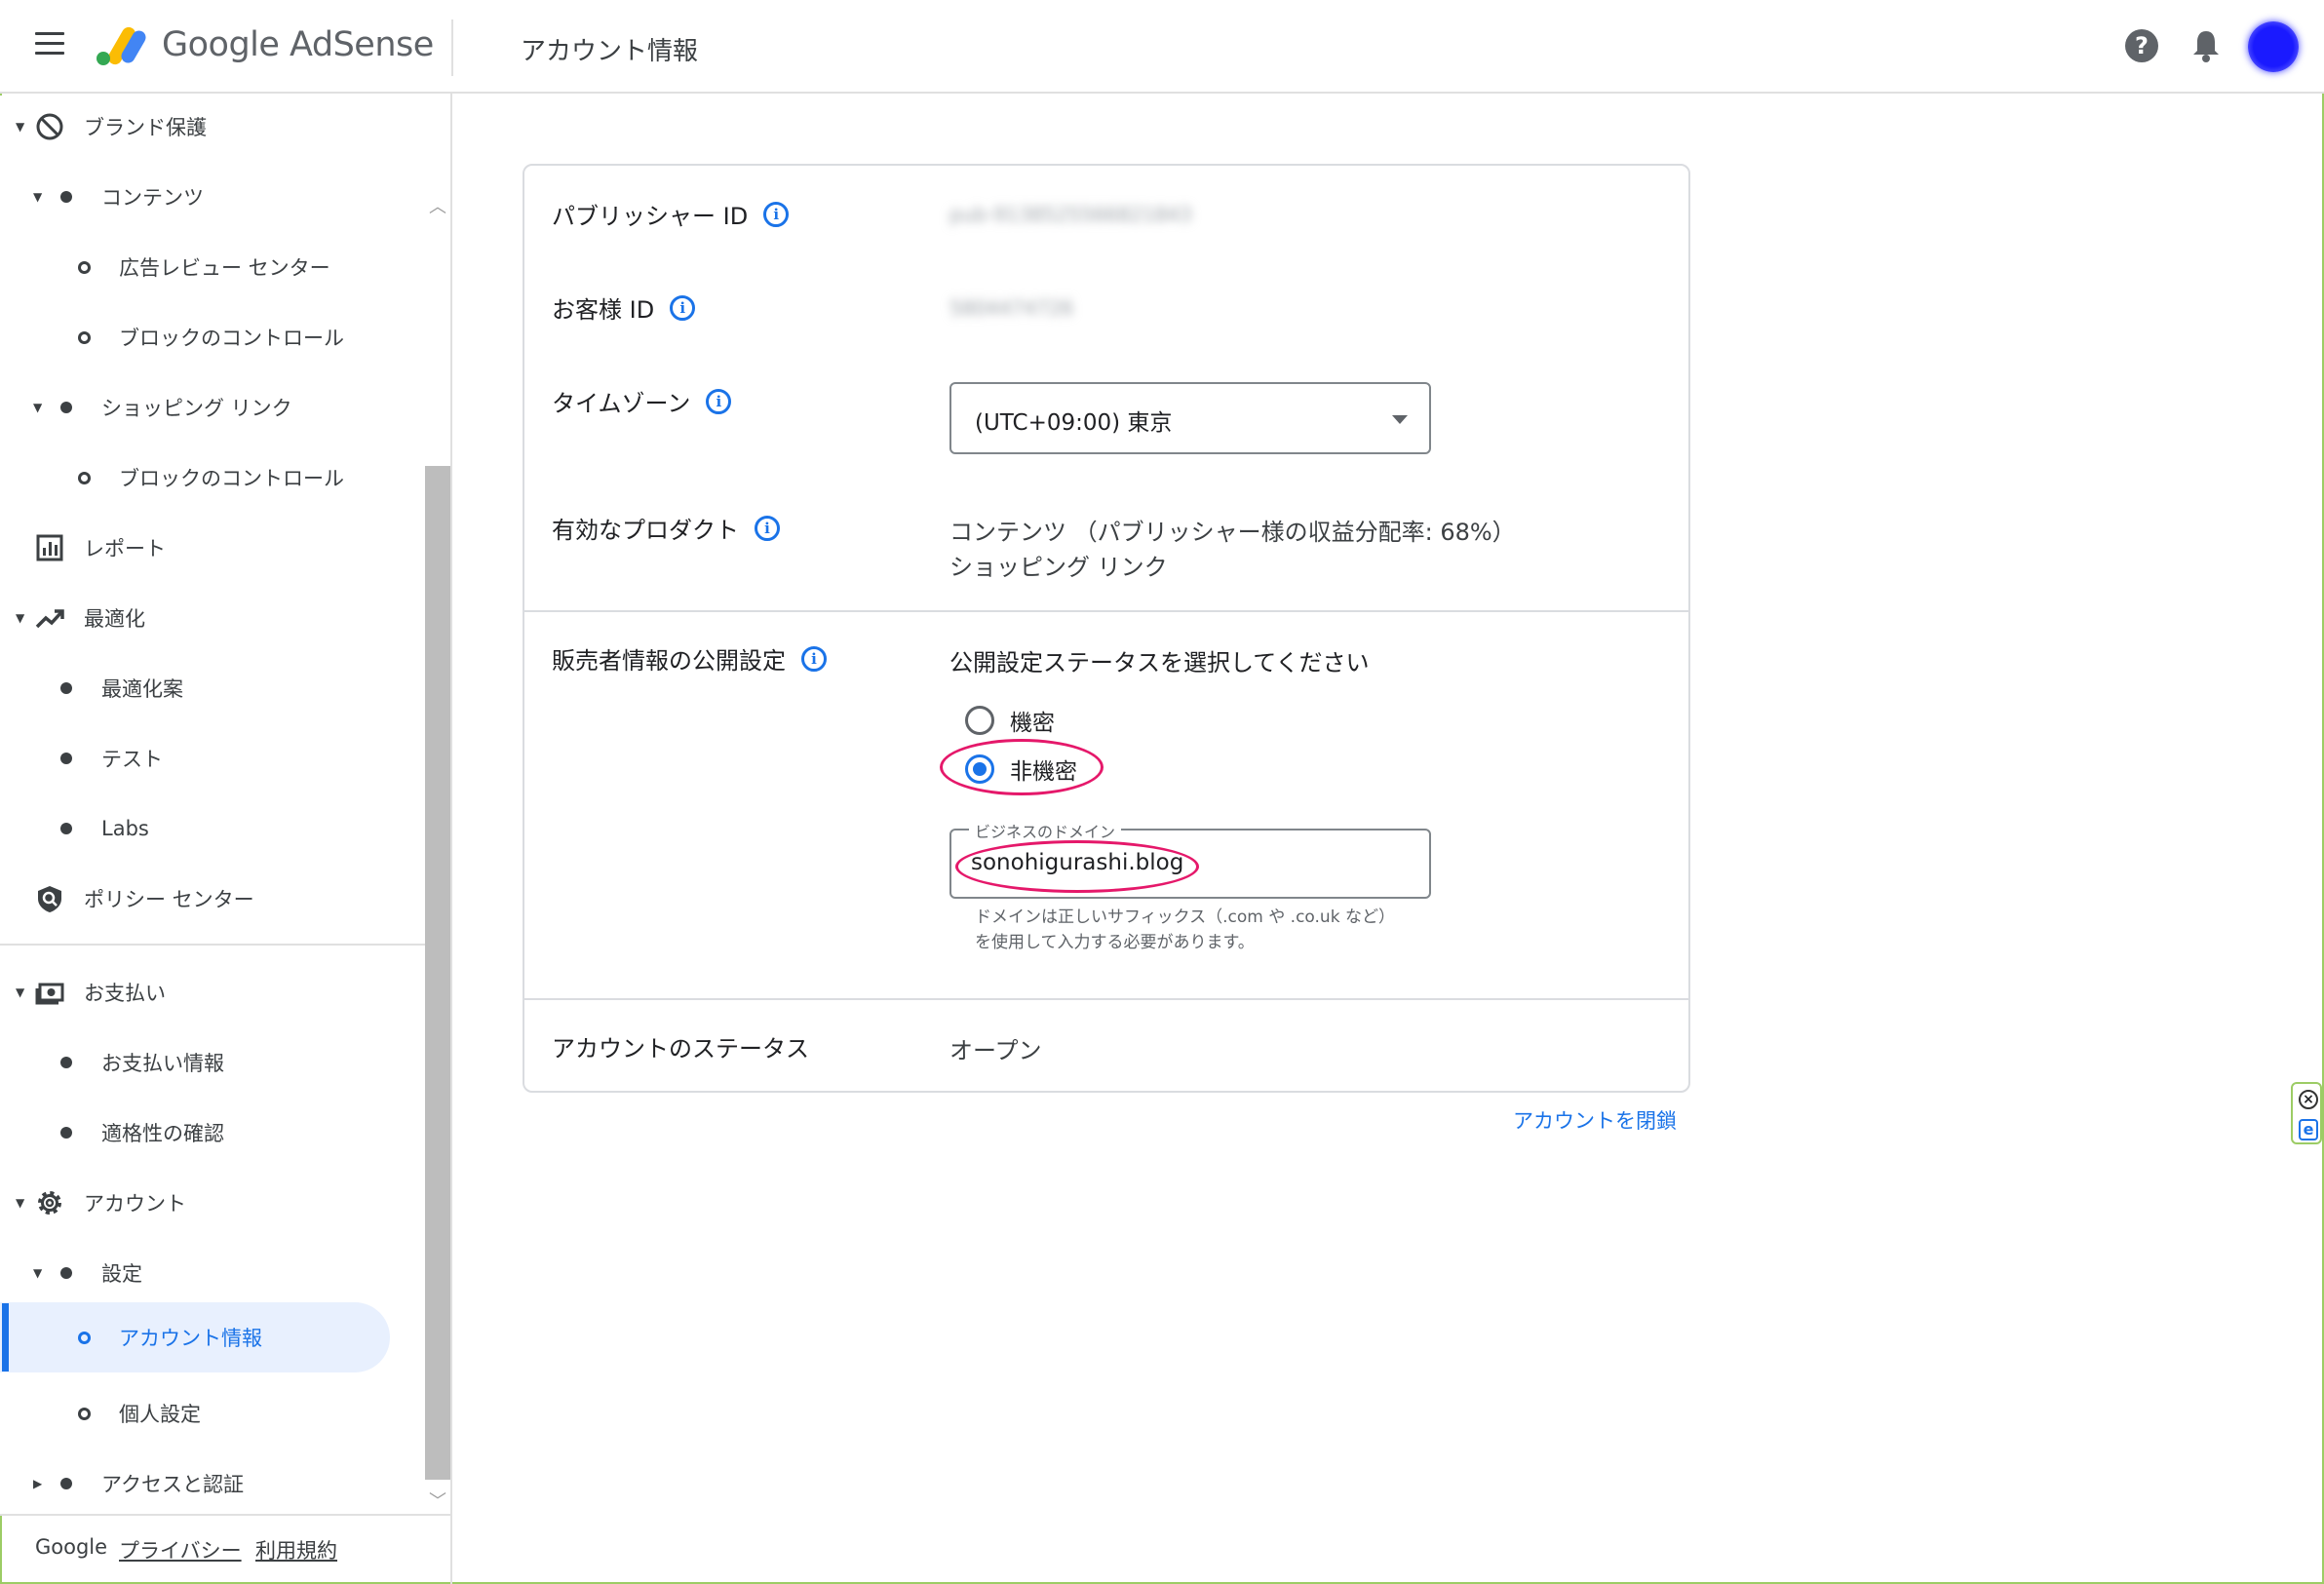 Image resolution: width=2324 pixels, height=1584 pixels. I want to click on sidebar-item-shopping-blocking-controls: ブロックのコントロール, so click(212, 477).